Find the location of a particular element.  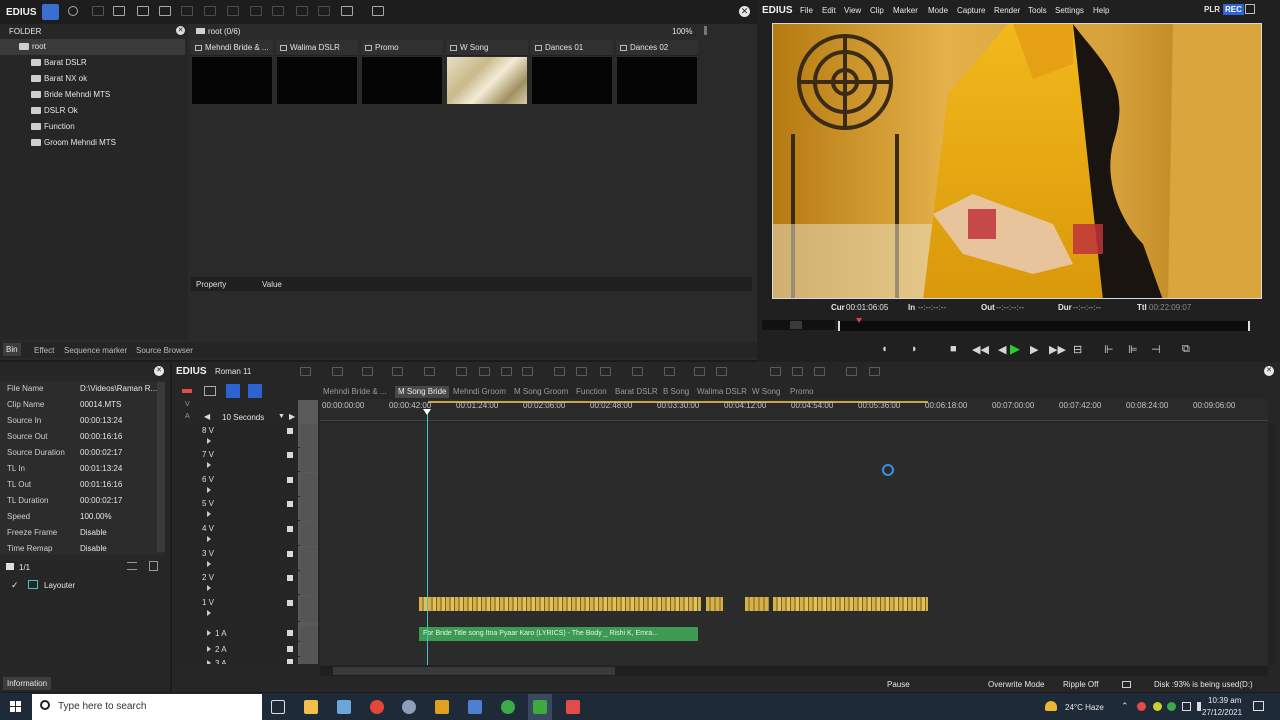

stop-icon: ■ is located at coordinates (953, 349).